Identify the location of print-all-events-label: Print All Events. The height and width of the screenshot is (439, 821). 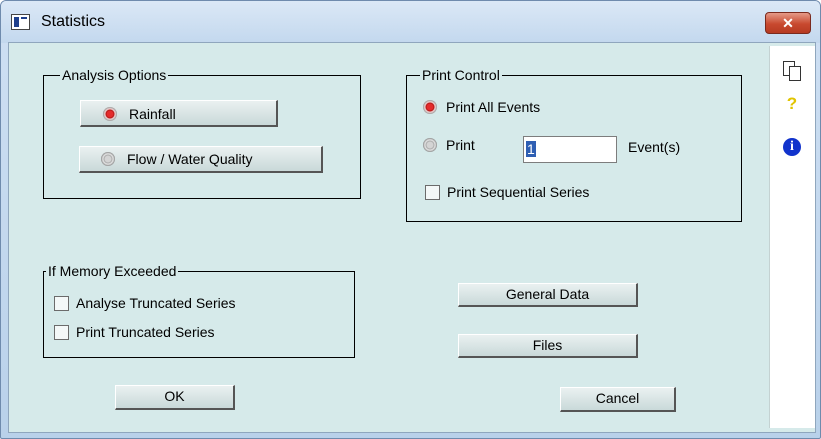
(493, 107).